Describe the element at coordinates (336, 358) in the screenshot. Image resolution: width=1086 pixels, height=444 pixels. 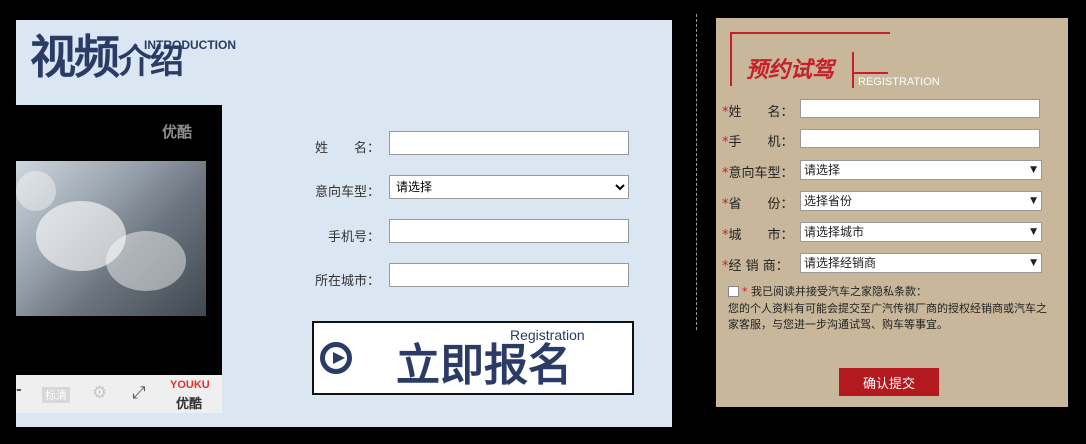
I see `arrow-right-icon` at that location.